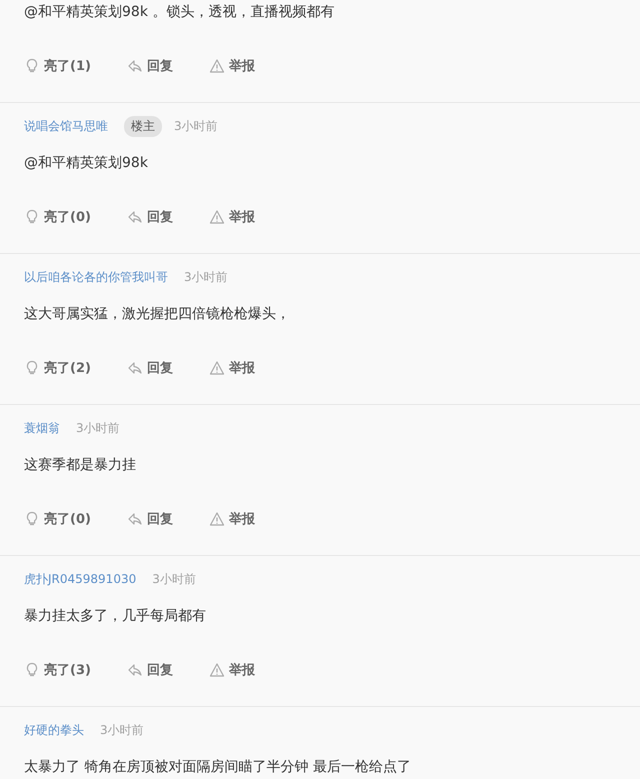  I want to click on username-link: 以后咱各论各的你管我叫哥, so click(96, 277).